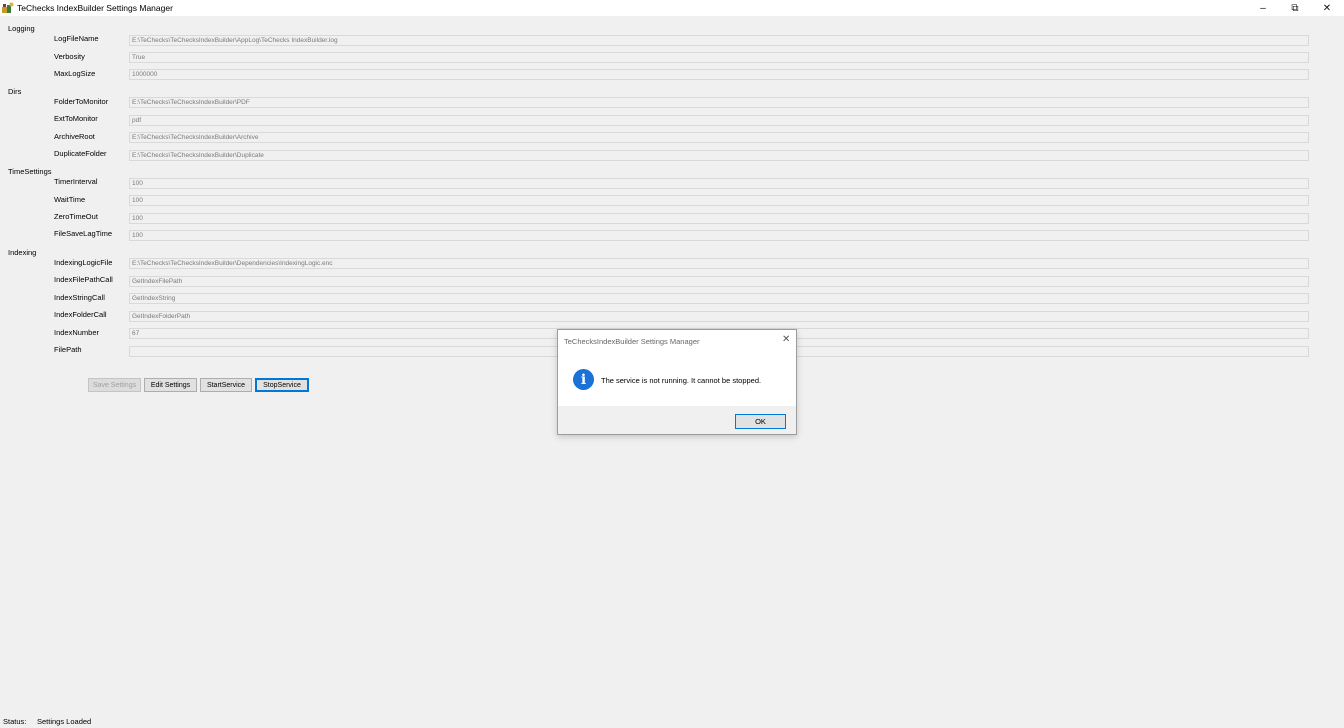  What do you see at coordinates (76, 181) in the screenshot?
I see `timerinterval-label: TimerInterval` at bounding box center [76, 181].